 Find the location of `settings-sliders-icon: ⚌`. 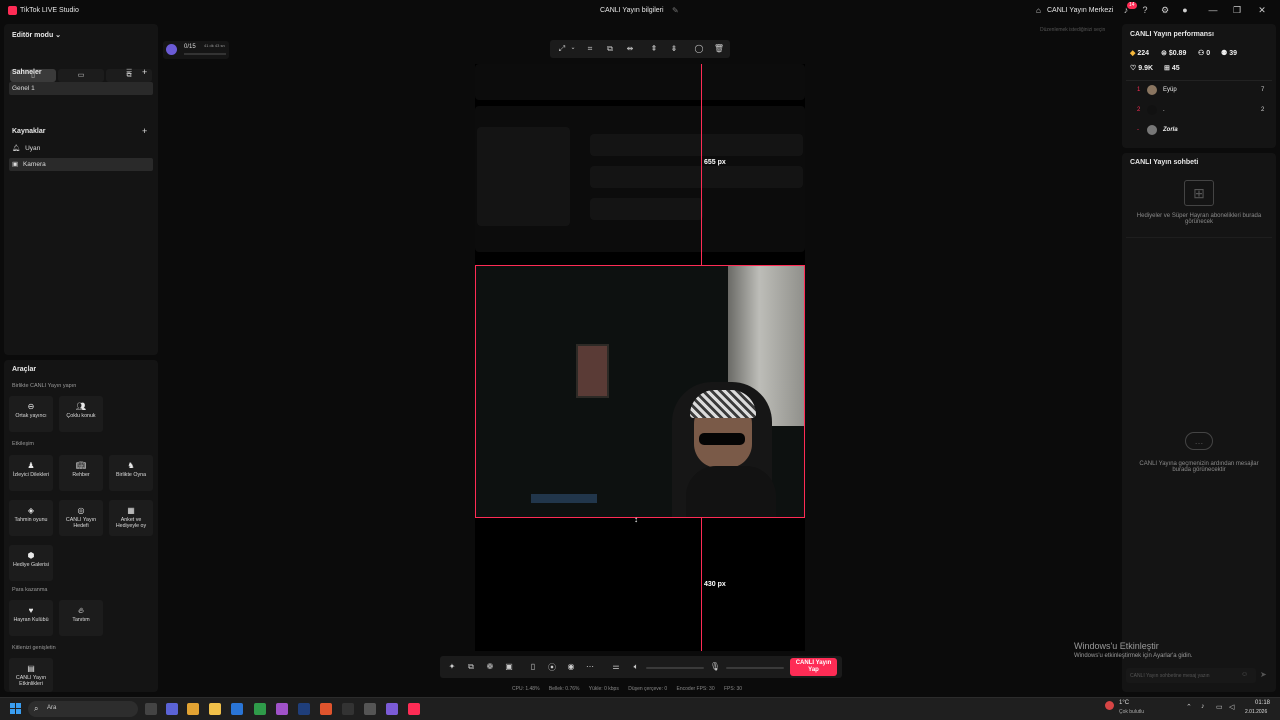

settings-sliders-icon: ⚌ is located at coordinates (616, 666).